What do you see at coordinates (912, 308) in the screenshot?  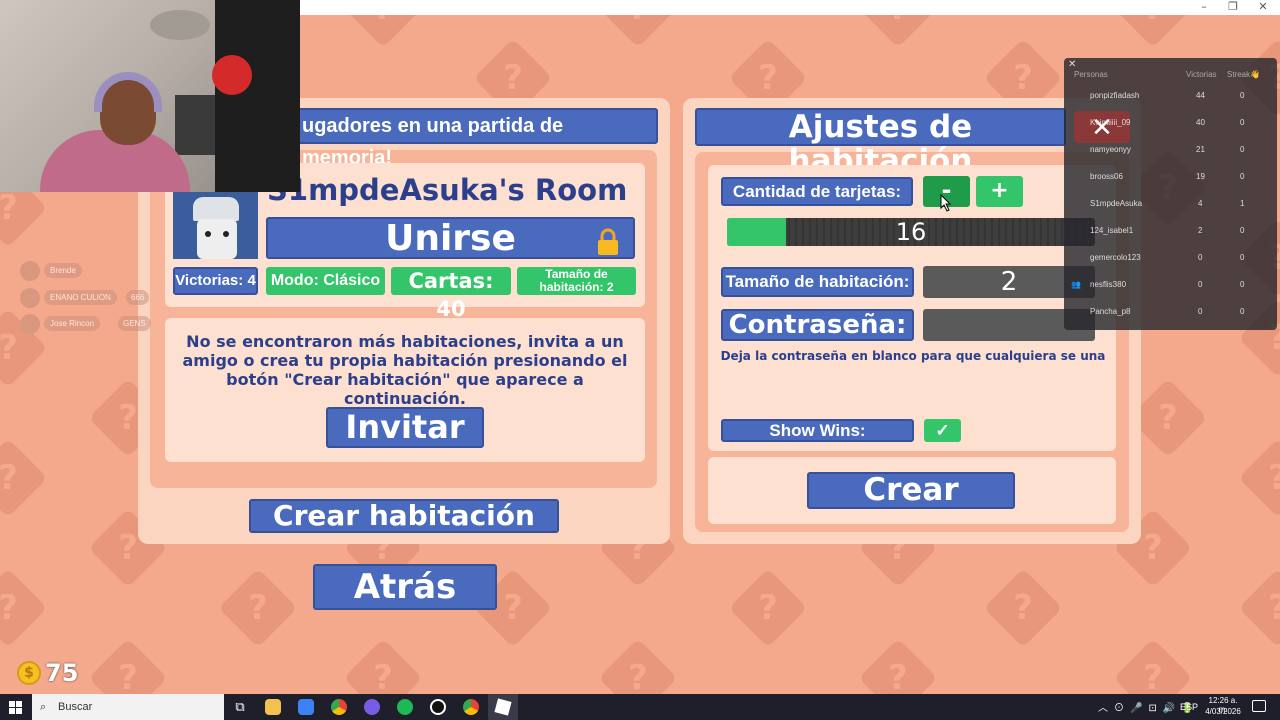 I see `settings-card` at bounding box center [912, 308].